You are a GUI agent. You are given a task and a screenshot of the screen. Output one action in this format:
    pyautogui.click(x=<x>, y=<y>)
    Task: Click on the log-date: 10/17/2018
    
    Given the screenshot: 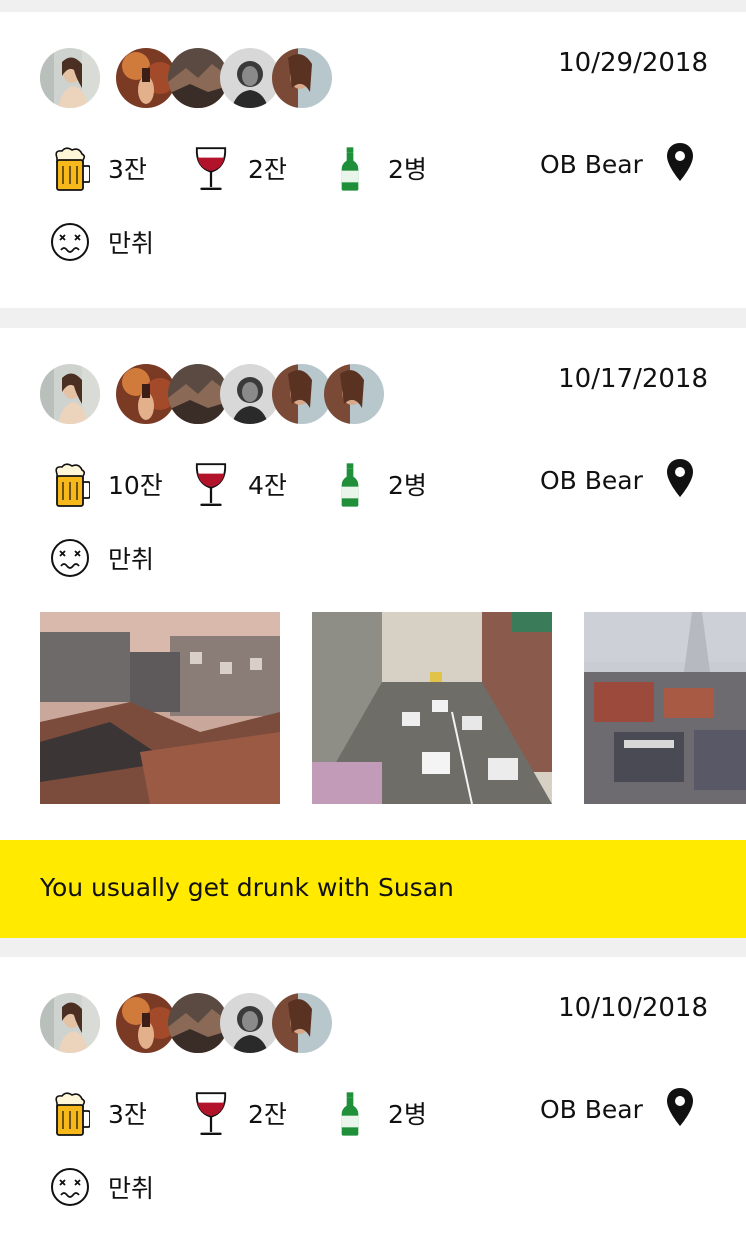 What is the action you would take?
    pyautogui.click(x=633, y=379)
    